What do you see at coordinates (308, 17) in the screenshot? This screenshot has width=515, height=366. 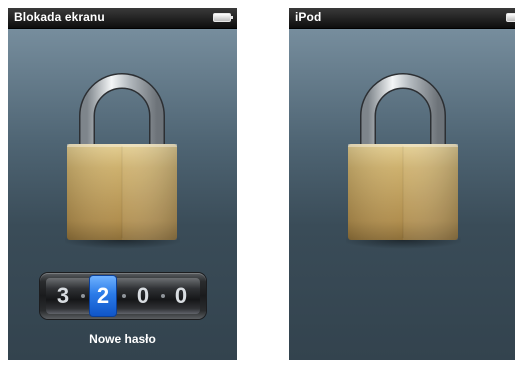 I see `status-title: iPod` at bounding box center [308, 17].